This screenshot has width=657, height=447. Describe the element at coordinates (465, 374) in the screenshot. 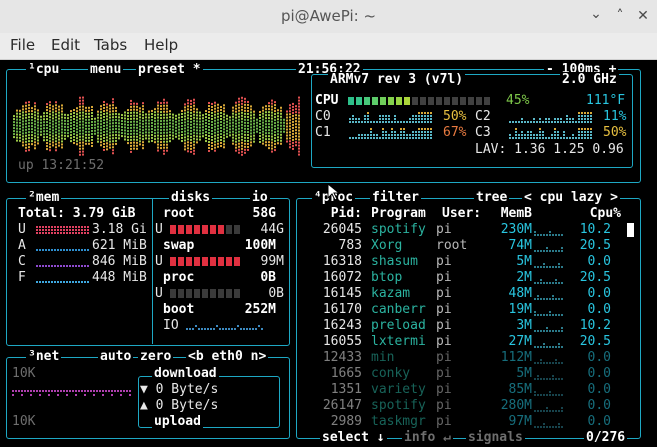

I see `table-row: 1665 conky pi 5M 0.0` at that location.